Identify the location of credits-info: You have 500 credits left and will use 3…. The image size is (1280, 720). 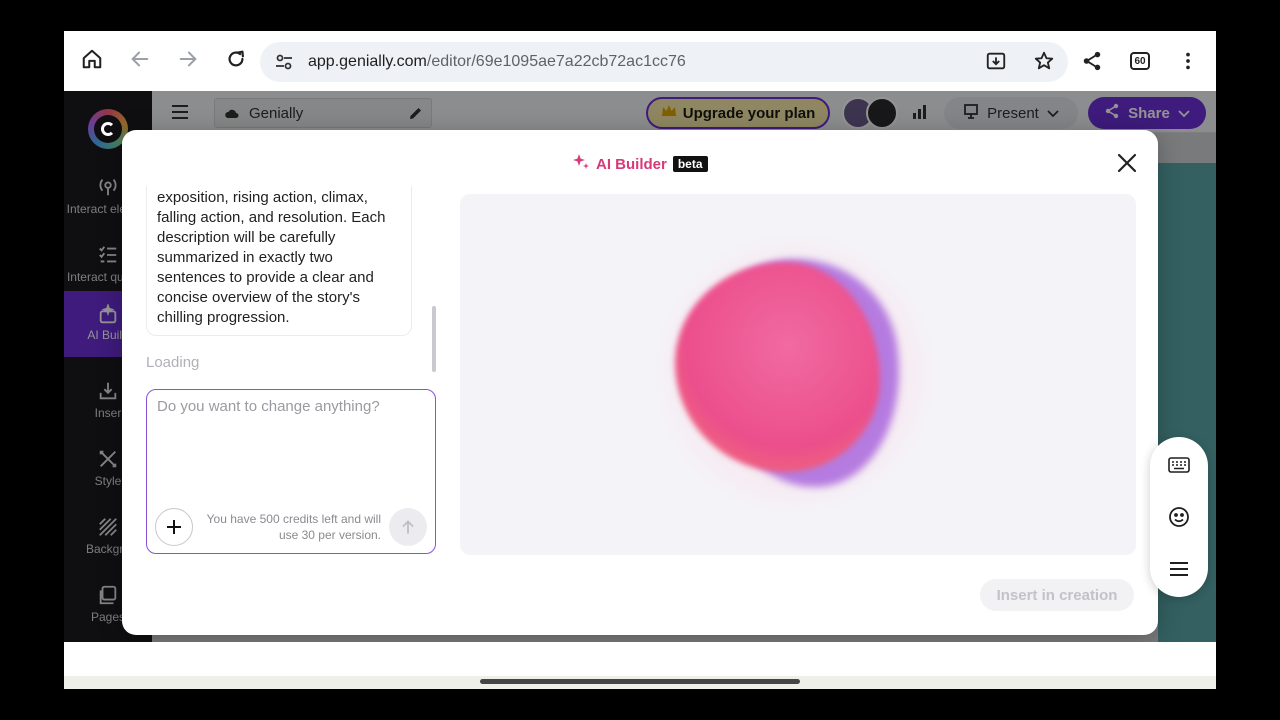
(293, 527).